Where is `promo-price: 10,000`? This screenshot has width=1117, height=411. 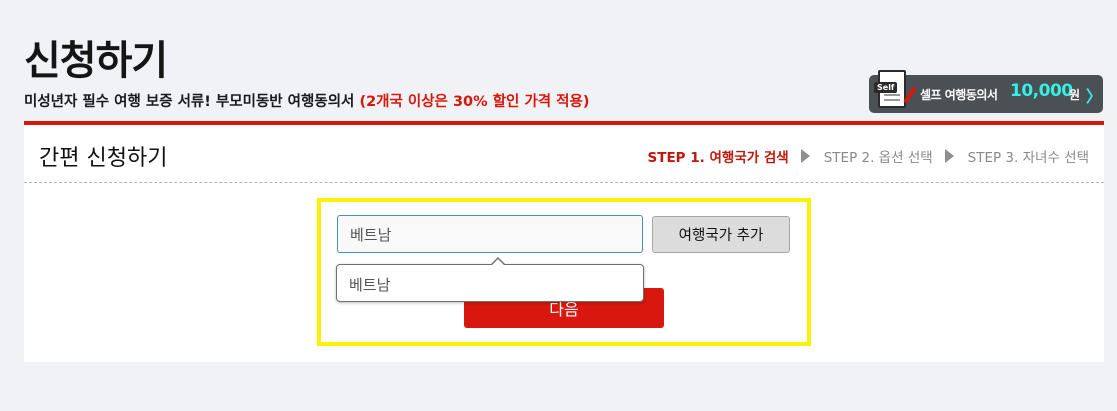 promo-price: 10,000 is located at coordinates (1041, 91).